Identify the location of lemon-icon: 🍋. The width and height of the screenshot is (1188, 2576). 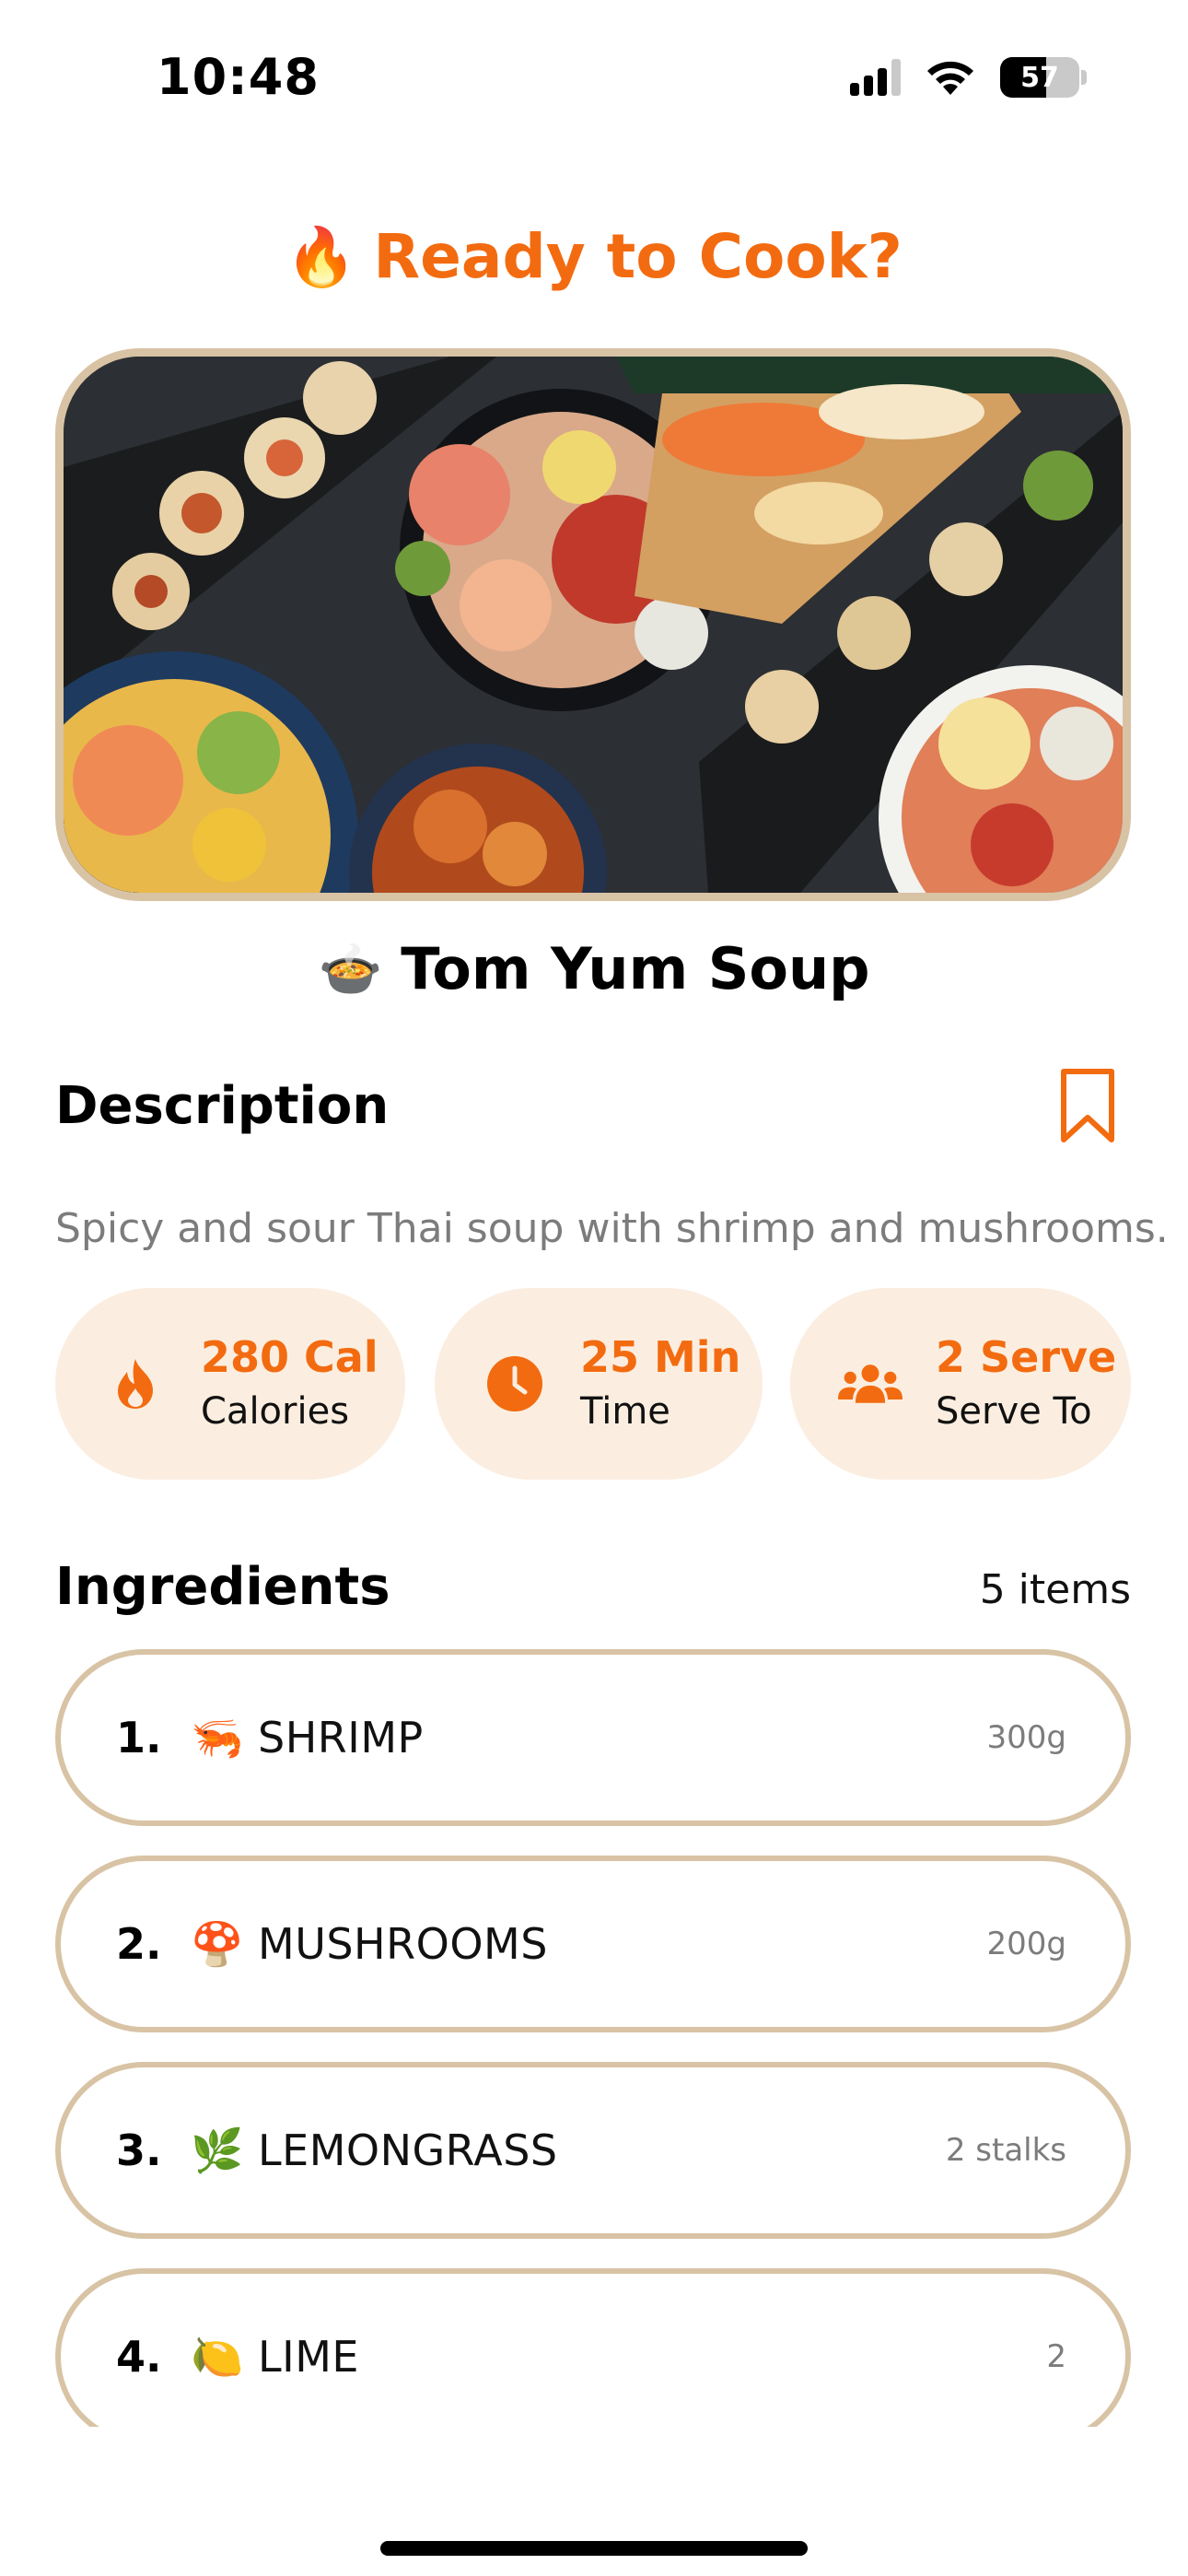
(218, 2356).